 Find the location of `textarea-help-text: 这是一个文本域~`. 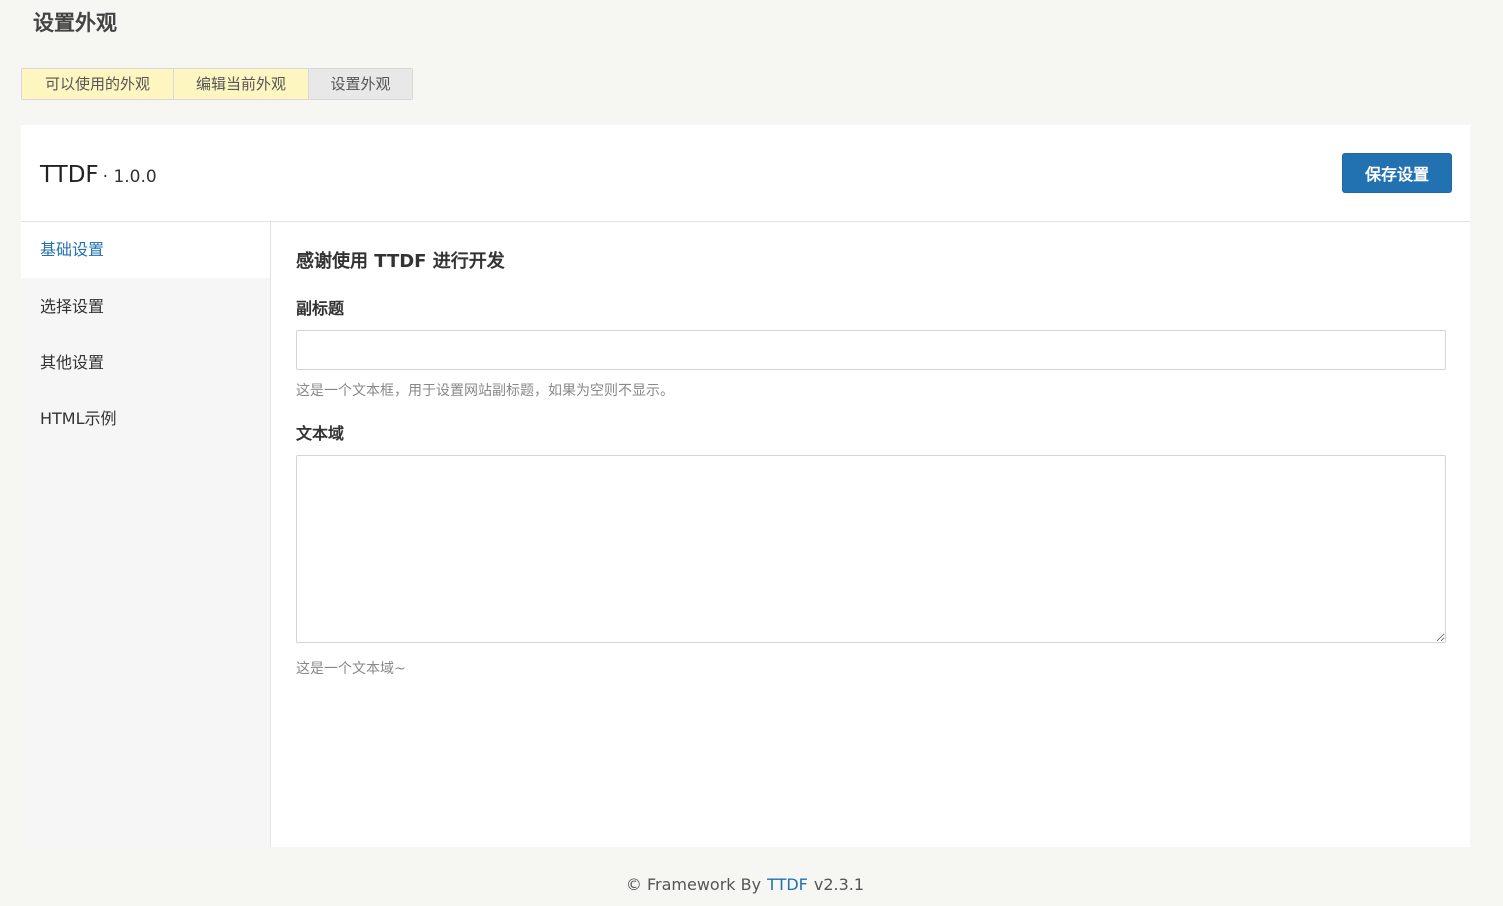

textarea-help-text: 这是一个文本域~ is located at coordinates (351, 669).